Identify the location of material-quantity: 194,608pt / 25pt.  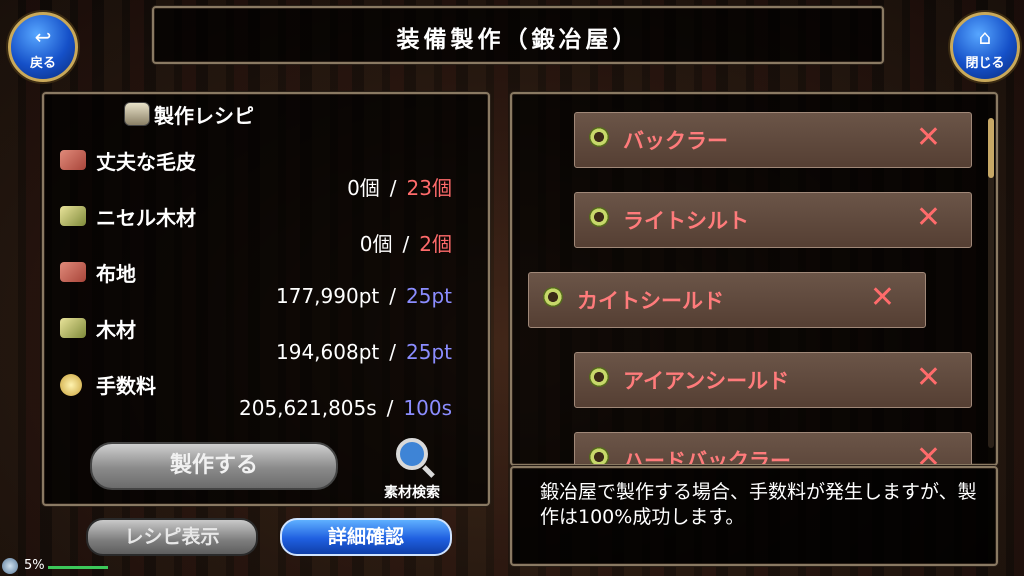
(364, 352).